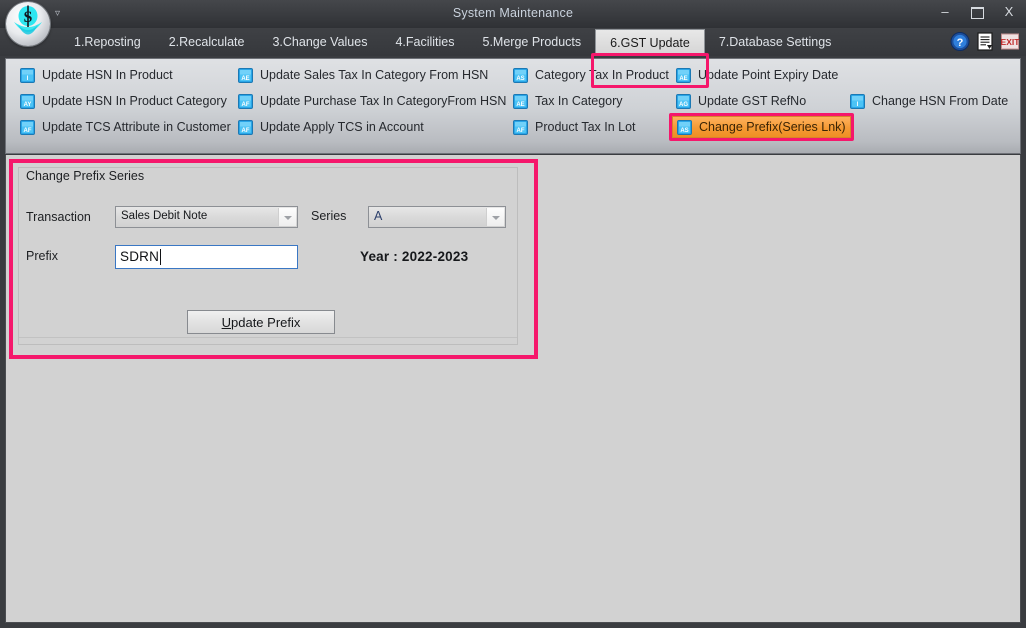 This screenshot has height=628, width=1026. I want to click on exit-icon: EXIT, so click(1010, 41).